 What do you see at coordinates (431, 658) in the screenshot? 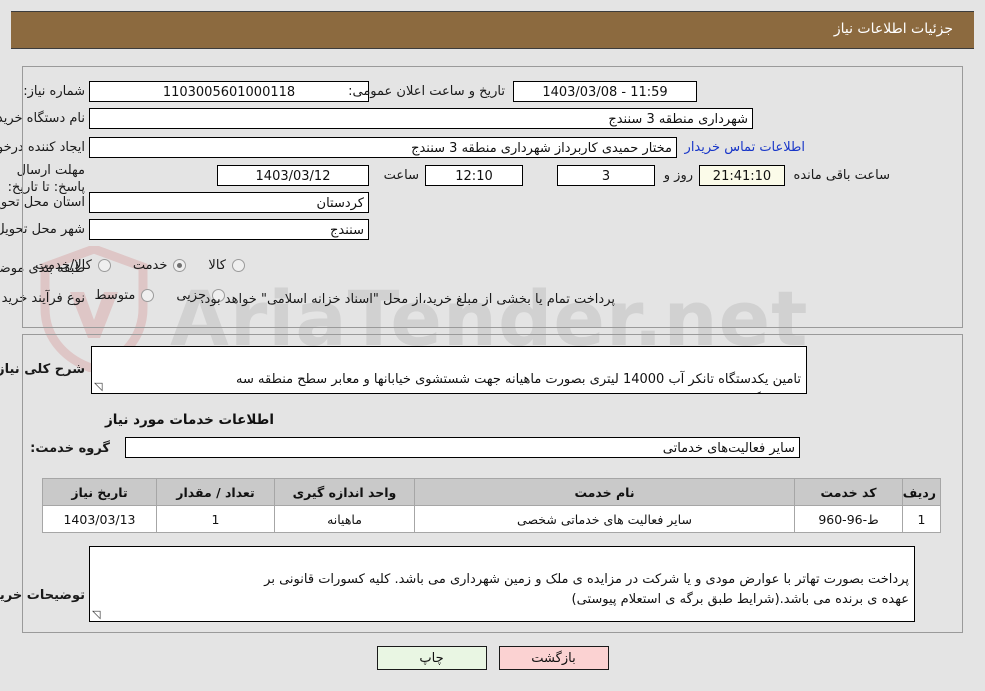
I see `print-button: چاپ` at bounding box center [431, 658].